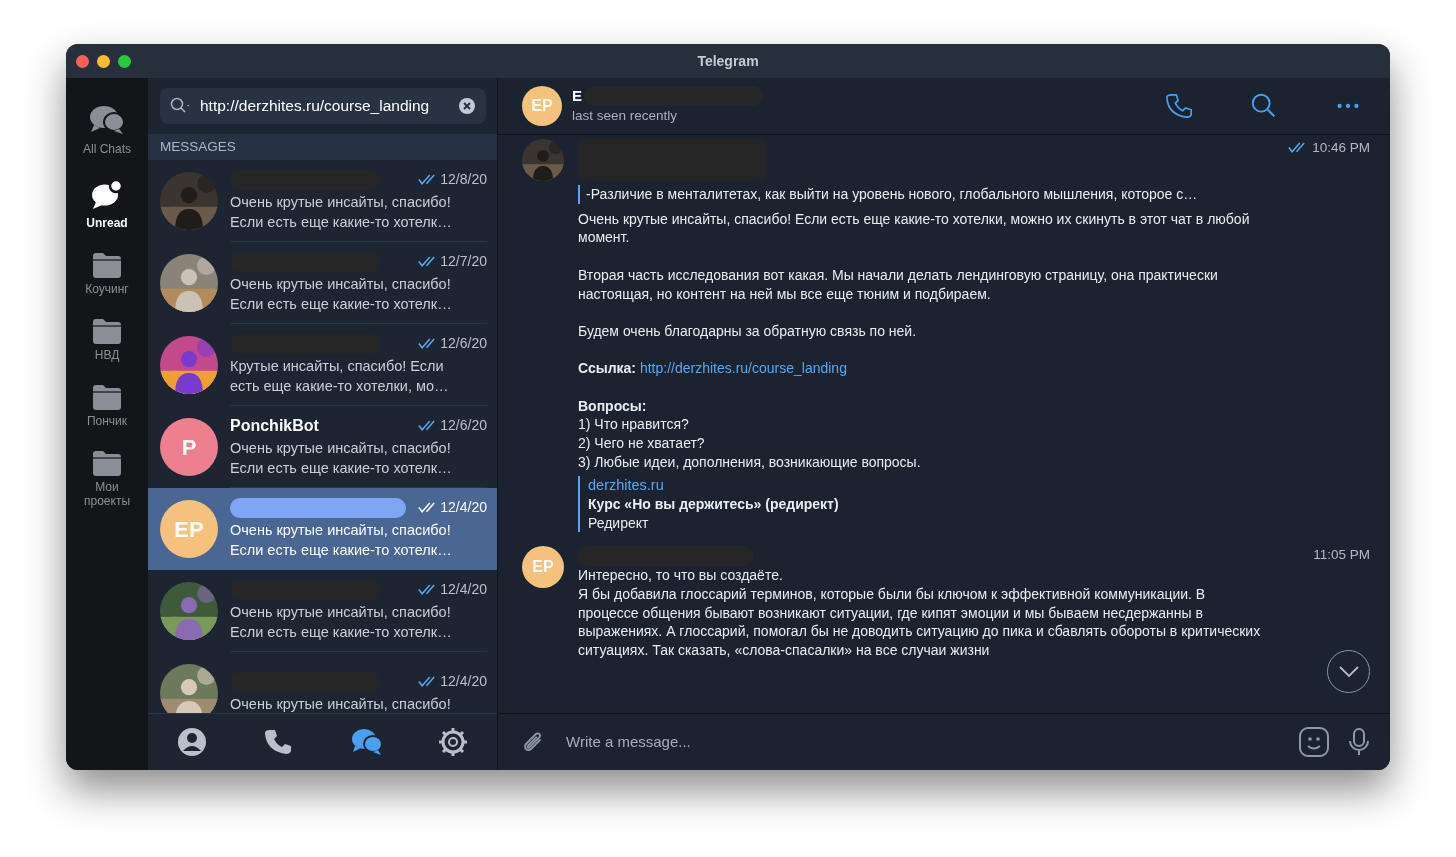  I want to click on search-box: http://derzhites.ru/course_landing, so click(323, 106).